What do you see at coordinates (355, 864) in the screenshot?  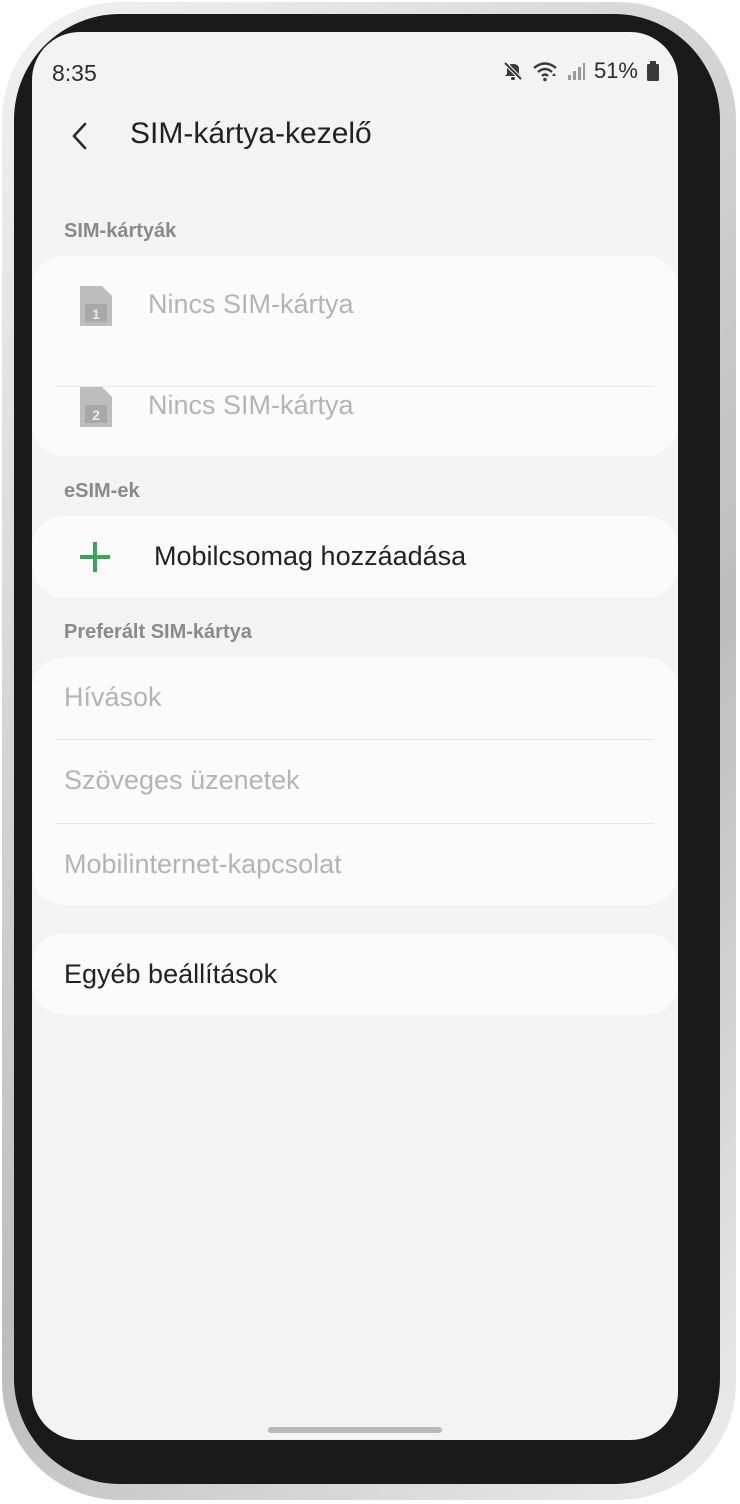 I see `mobile-data-row: Mobilinternet-kapcsolat` at bounding box center [355, 864].